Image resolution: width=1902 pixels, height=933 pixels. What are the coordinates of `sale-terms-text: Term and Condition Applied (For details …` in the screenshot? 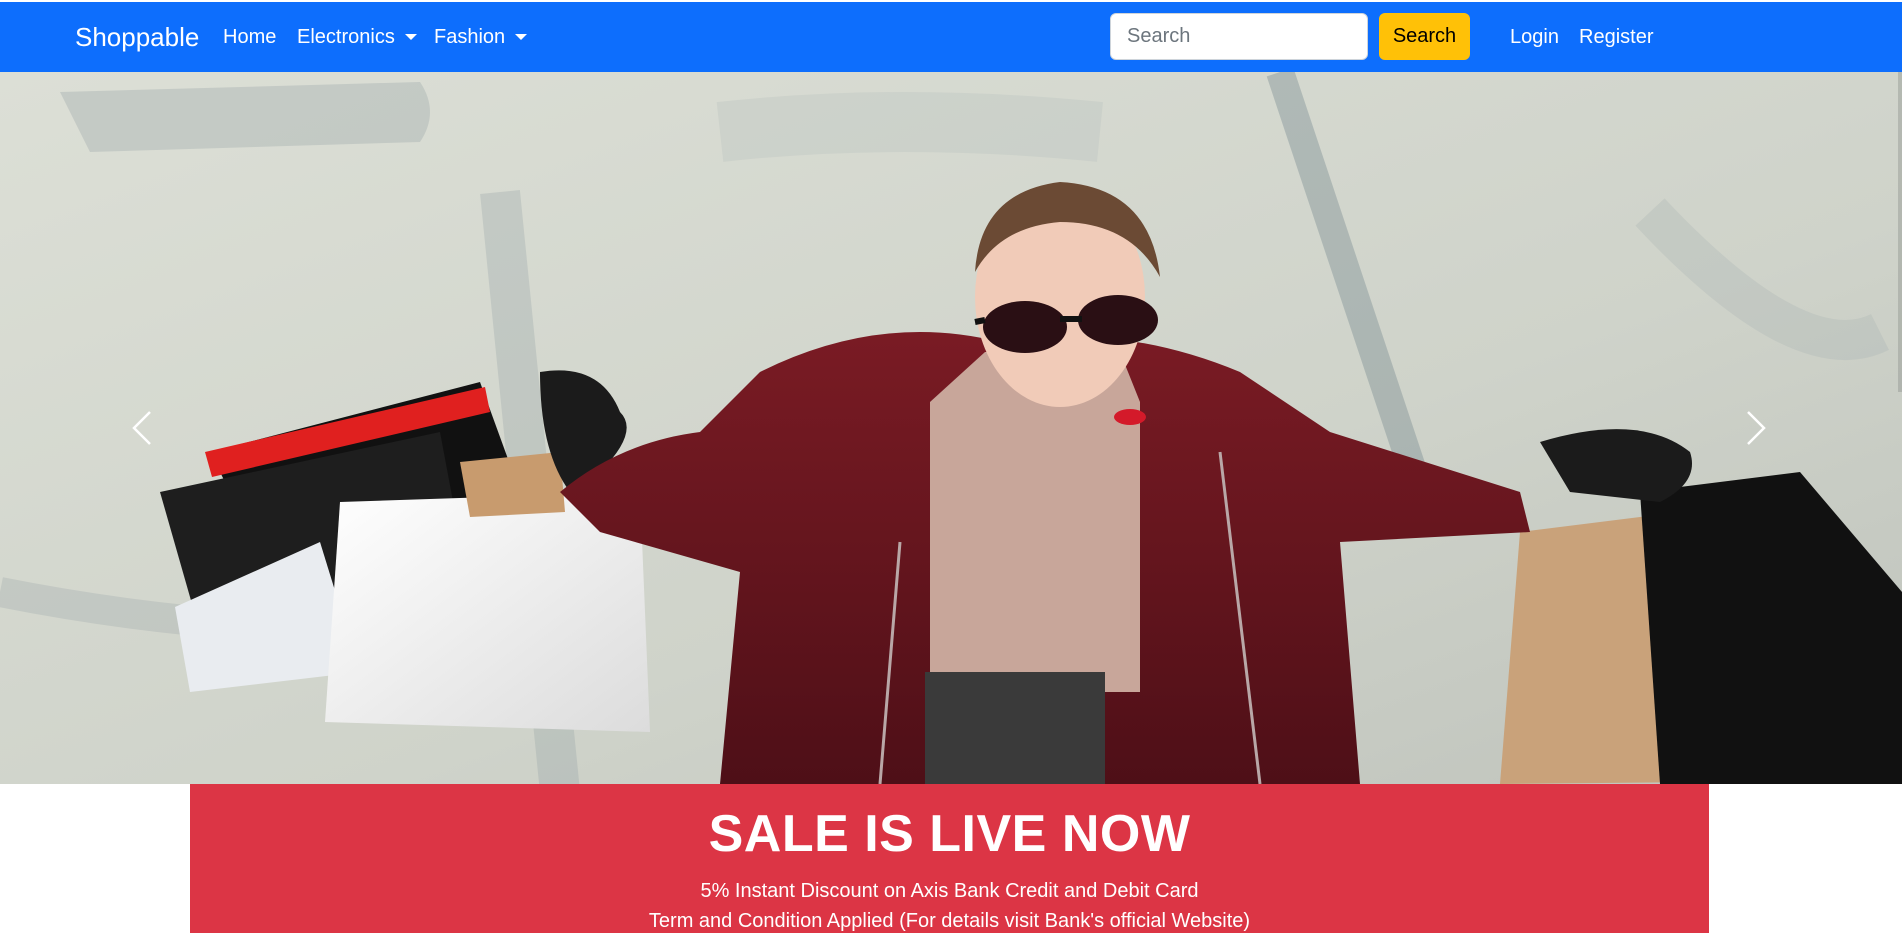 It's located at (949, 921).